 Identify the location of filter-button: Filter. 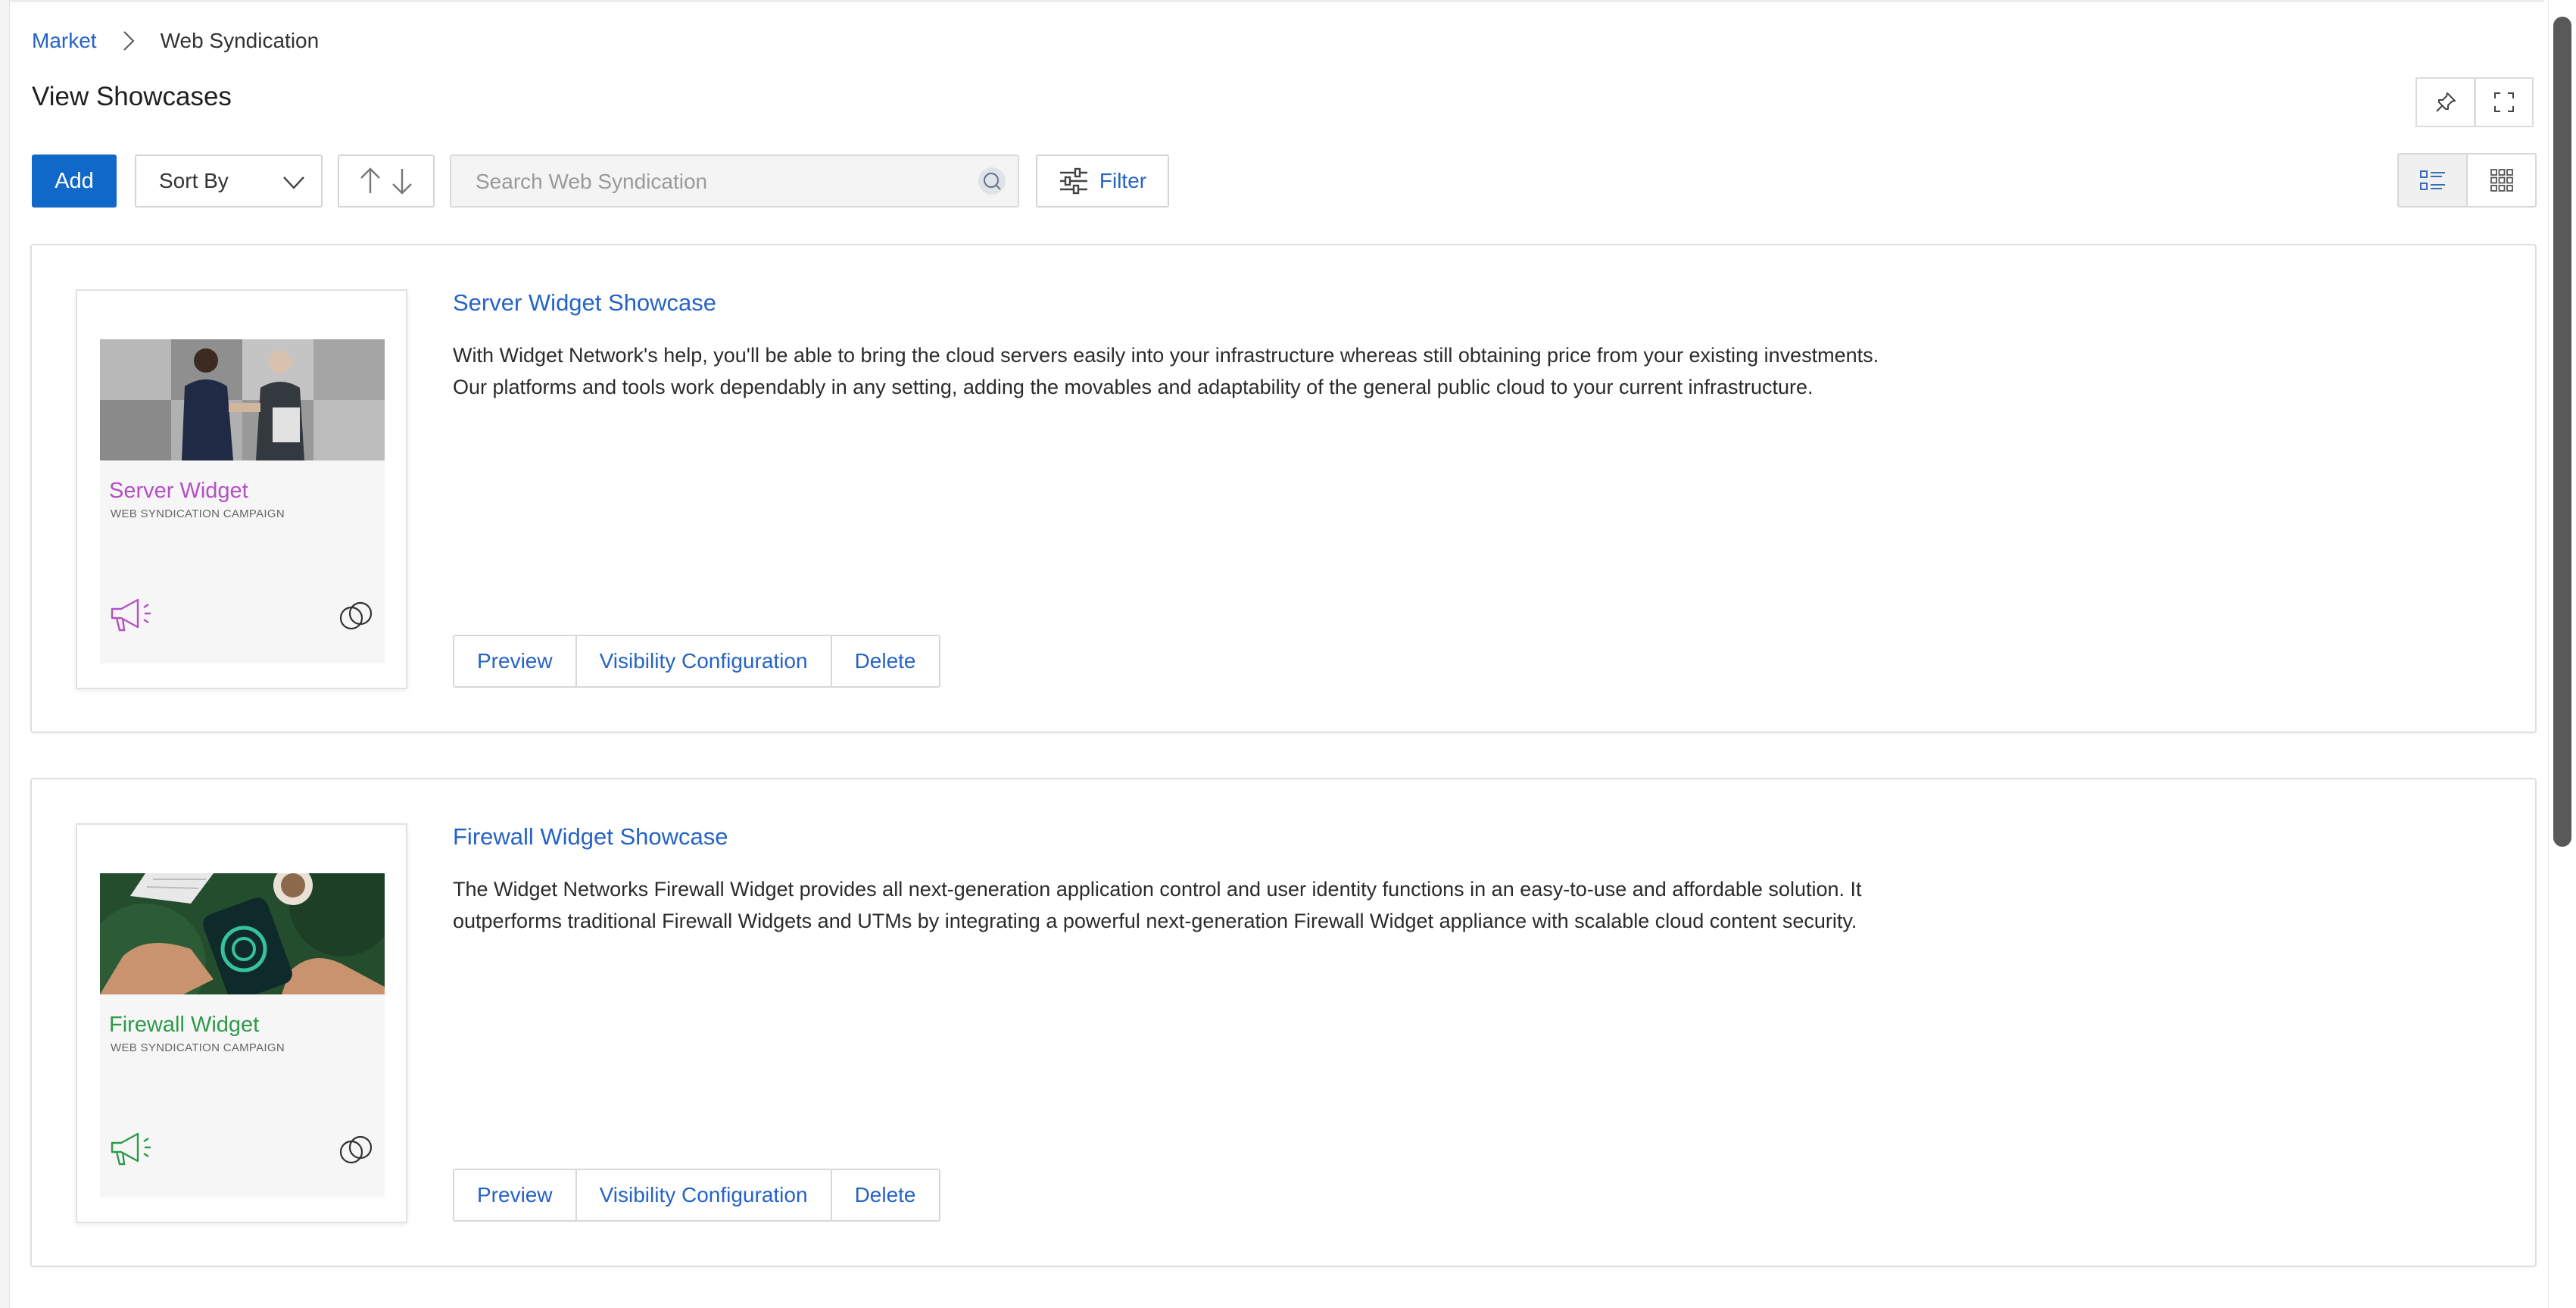
(1102, 181).